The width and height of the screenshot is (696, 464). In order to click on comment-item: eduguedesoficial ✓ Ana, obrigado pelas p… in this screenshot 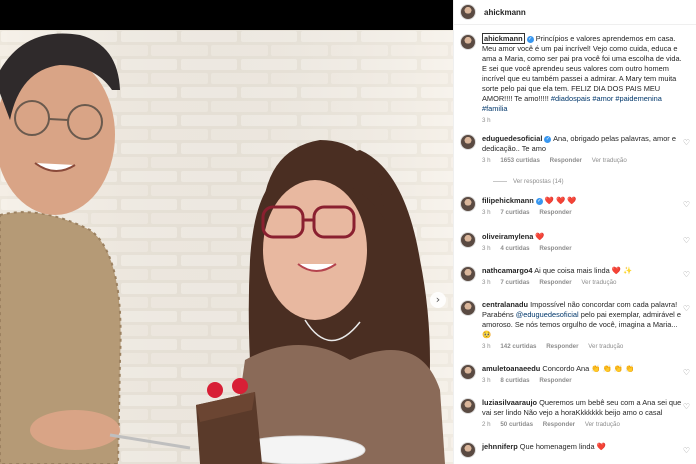, I will do `click(575, 149)`.